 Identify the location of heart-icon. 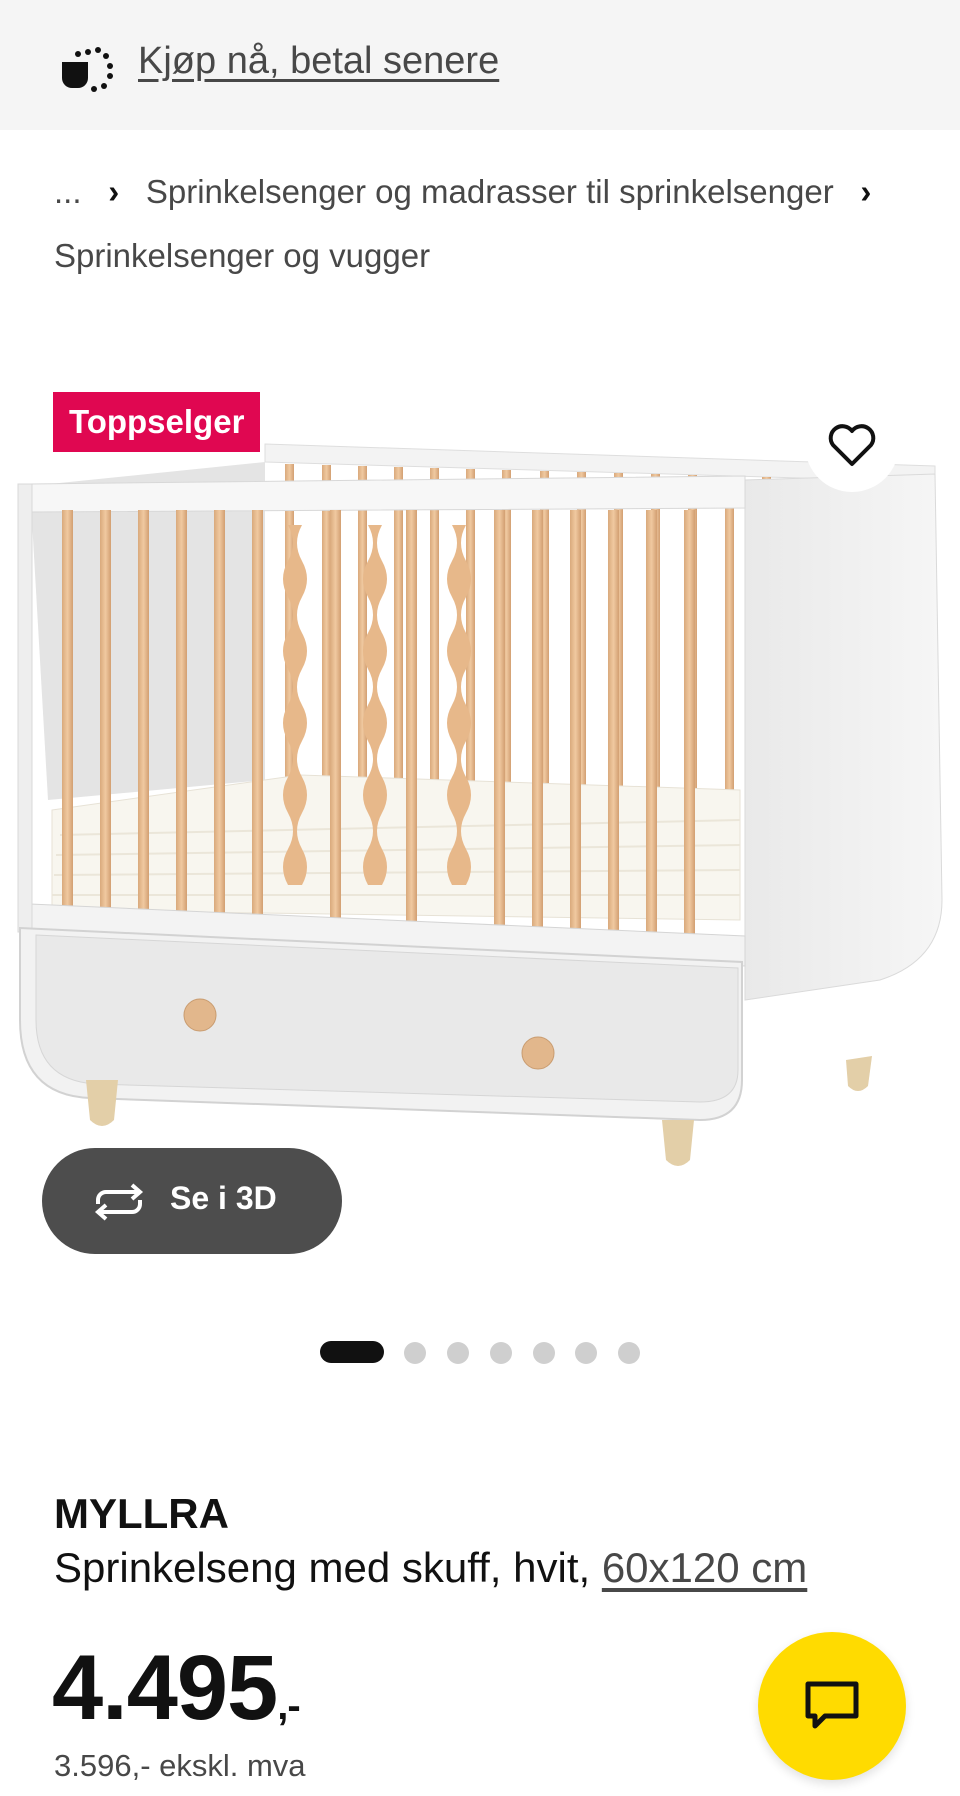
(852, 445).